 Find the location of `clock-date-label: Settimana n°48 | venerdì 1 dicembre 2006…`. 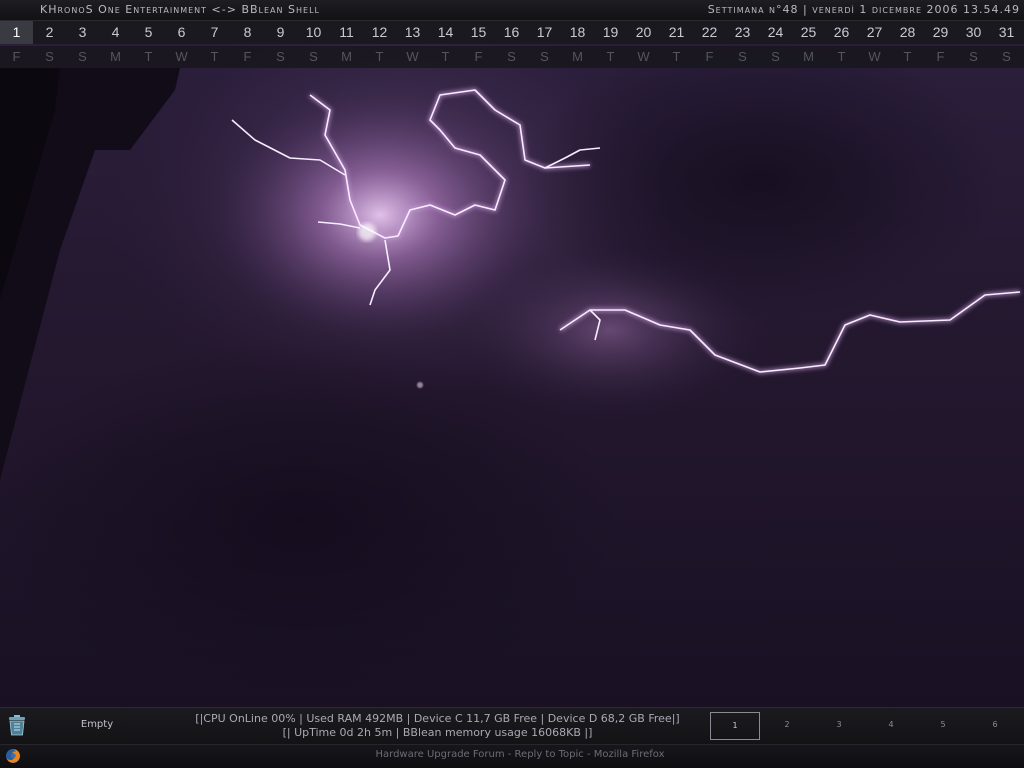

clock-date-label: Settimana n°48 | venerdì 1 dicembre 2006… is located at coordinates (864, 9).